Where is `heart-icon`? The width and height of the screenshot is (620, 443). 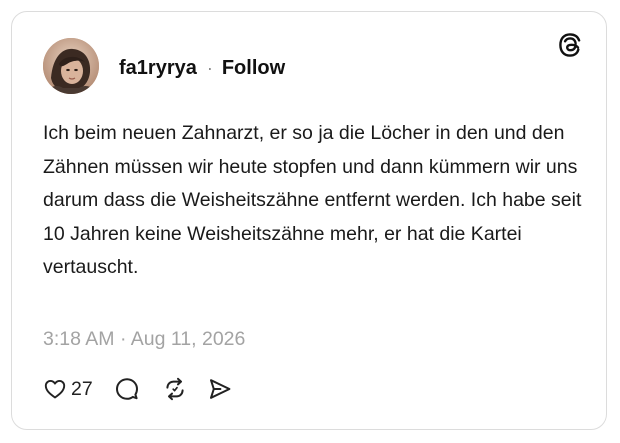 heart-icon is located at coordinates (55, 389).